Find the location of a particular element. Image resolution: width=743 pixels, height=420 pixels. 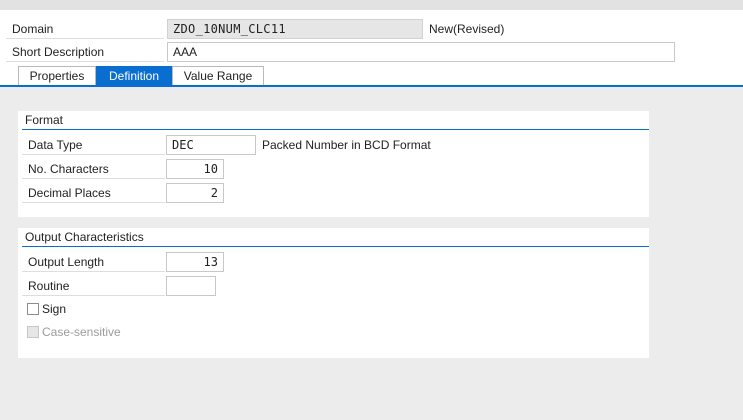

format-group-rule is located at coordinates (335, 129).